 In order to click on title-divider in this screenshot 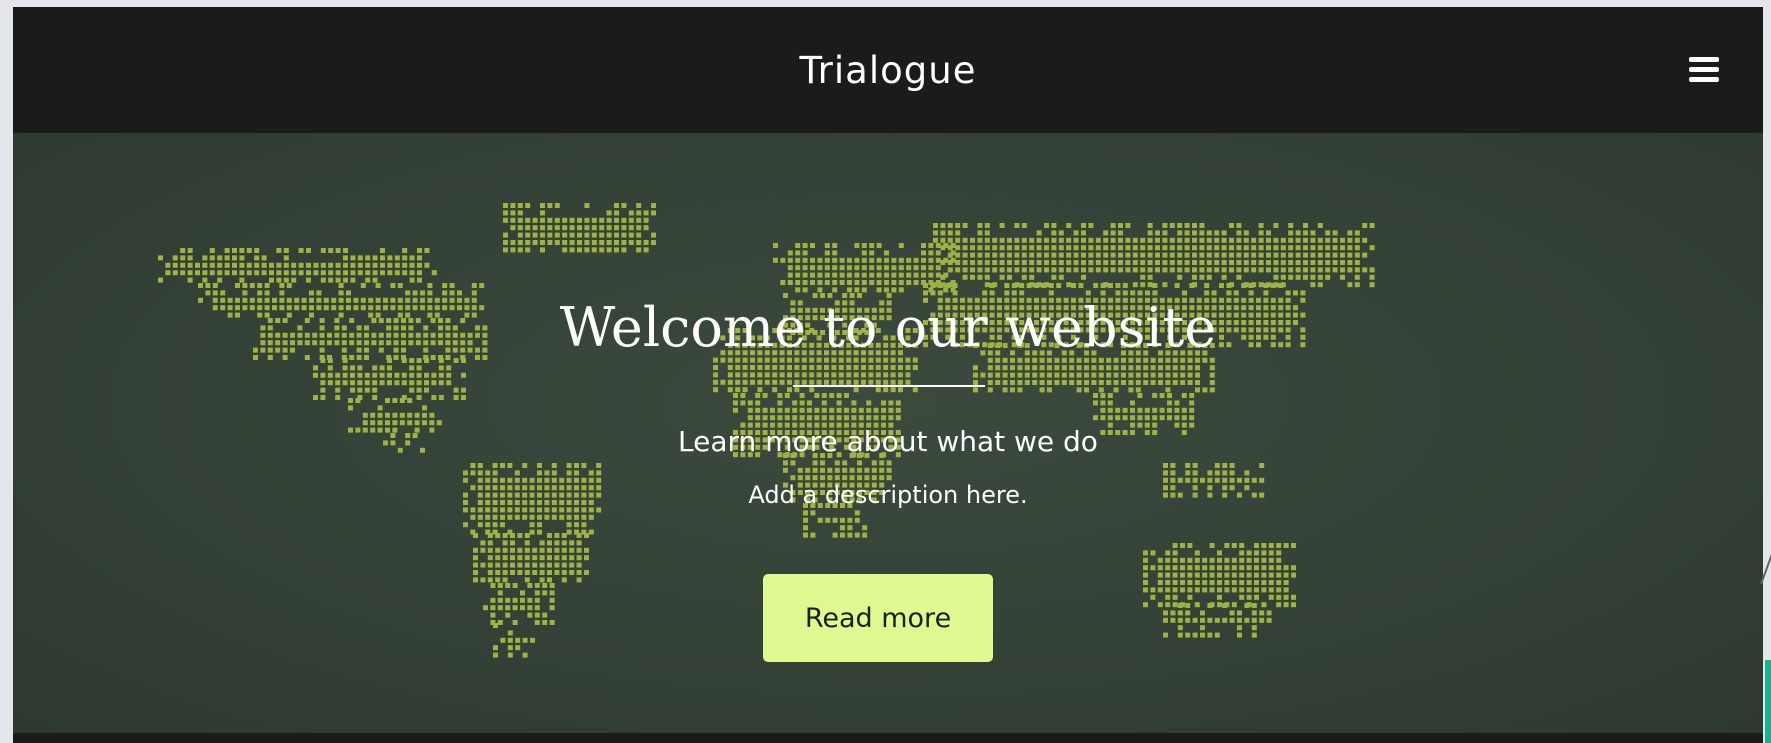, I will do `click(889, 386)`.